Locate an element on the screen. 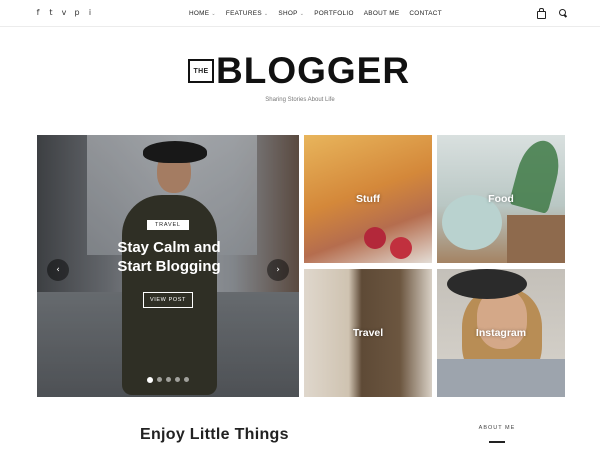 This screenshot has width=600, height=450. category-label: Food is located at coordinates (501, 199).